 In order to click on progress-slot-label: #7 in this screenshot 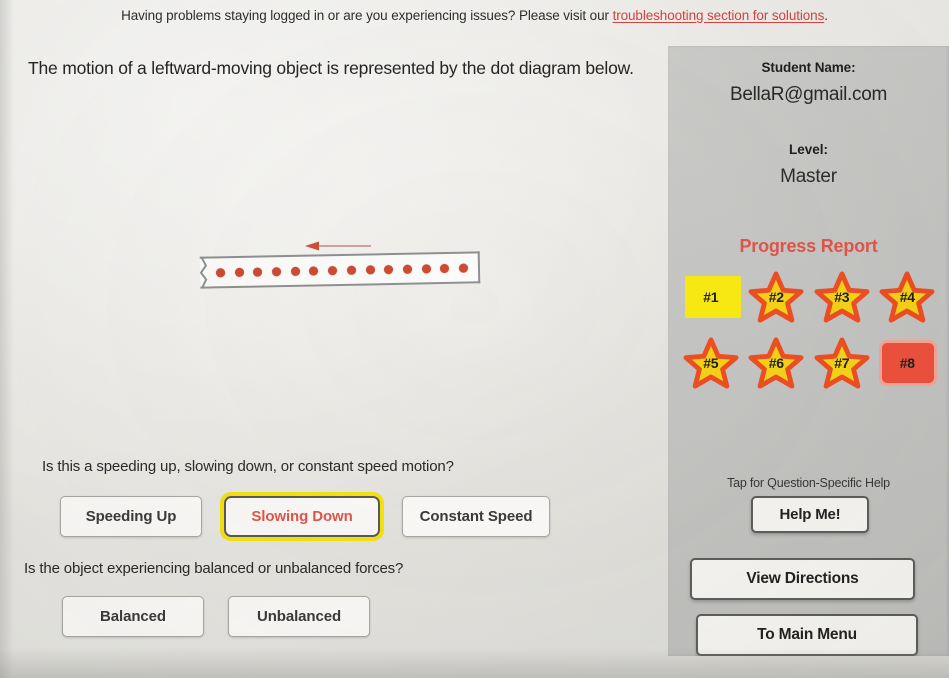, I will do `click(842, 363)`.